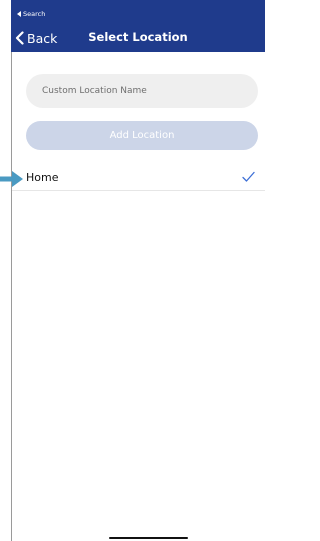 This screenshot has height=541, width=320. Describe the element at coordinates (11, 179) in the screenshot. I see `arrow-right-icon` at that location.